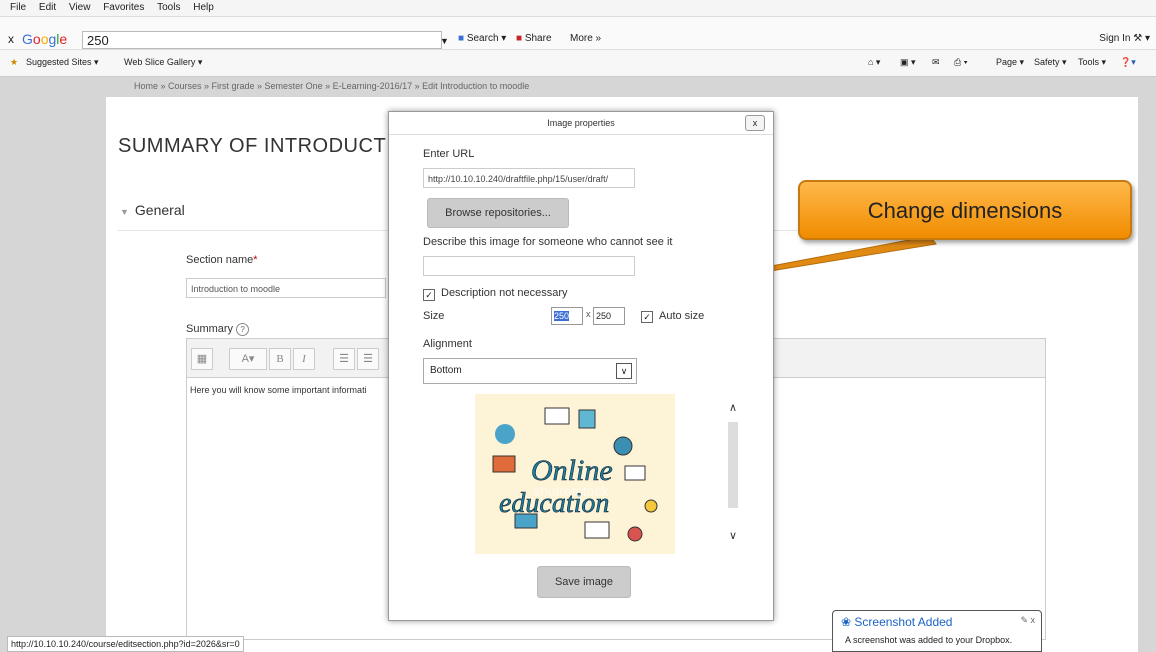  What do you see at coordinates (529, 266) in the screenshot?
I see `image-description-input` at bounding box center [529, 266].